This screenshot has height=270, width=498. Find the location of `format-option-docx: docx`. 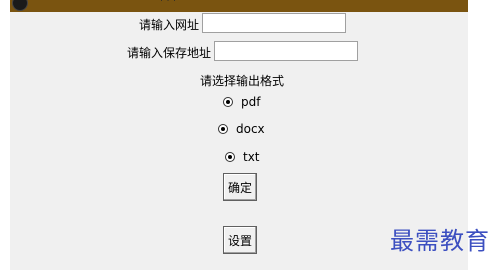

format-option-docx: docx is located at coordinates (241, 129).